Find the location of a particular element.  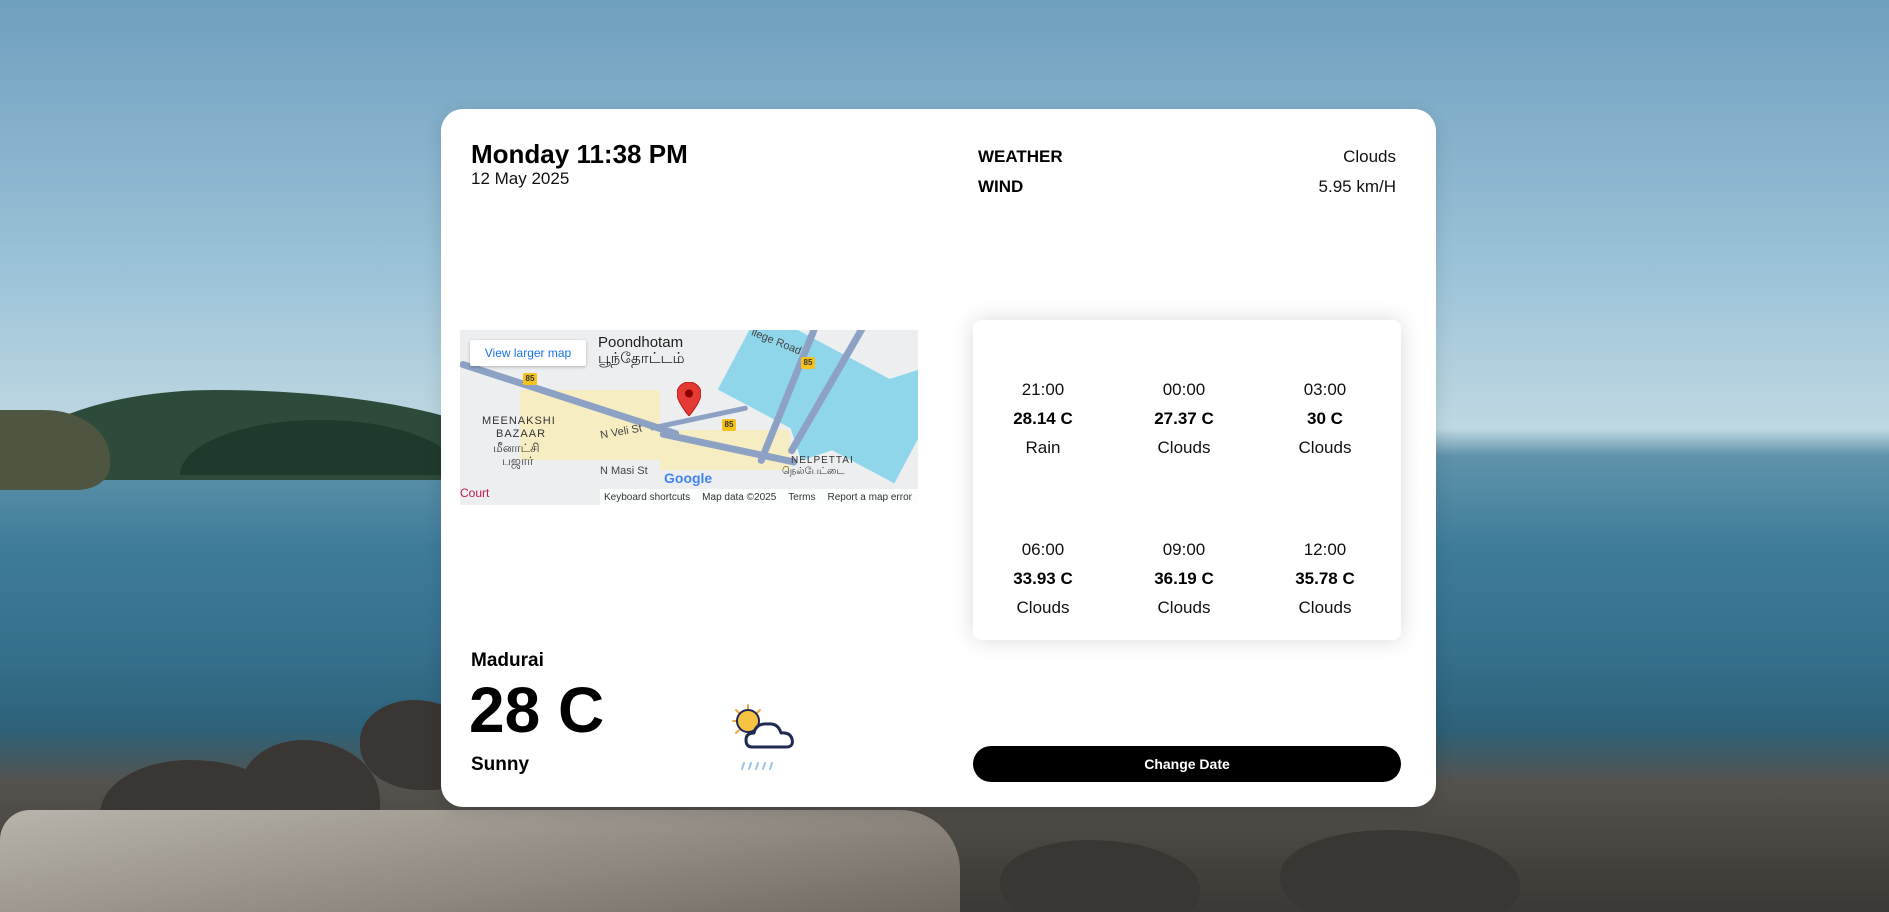

forecast-temp: 36.19 C is located at coordinates (1184, 578).